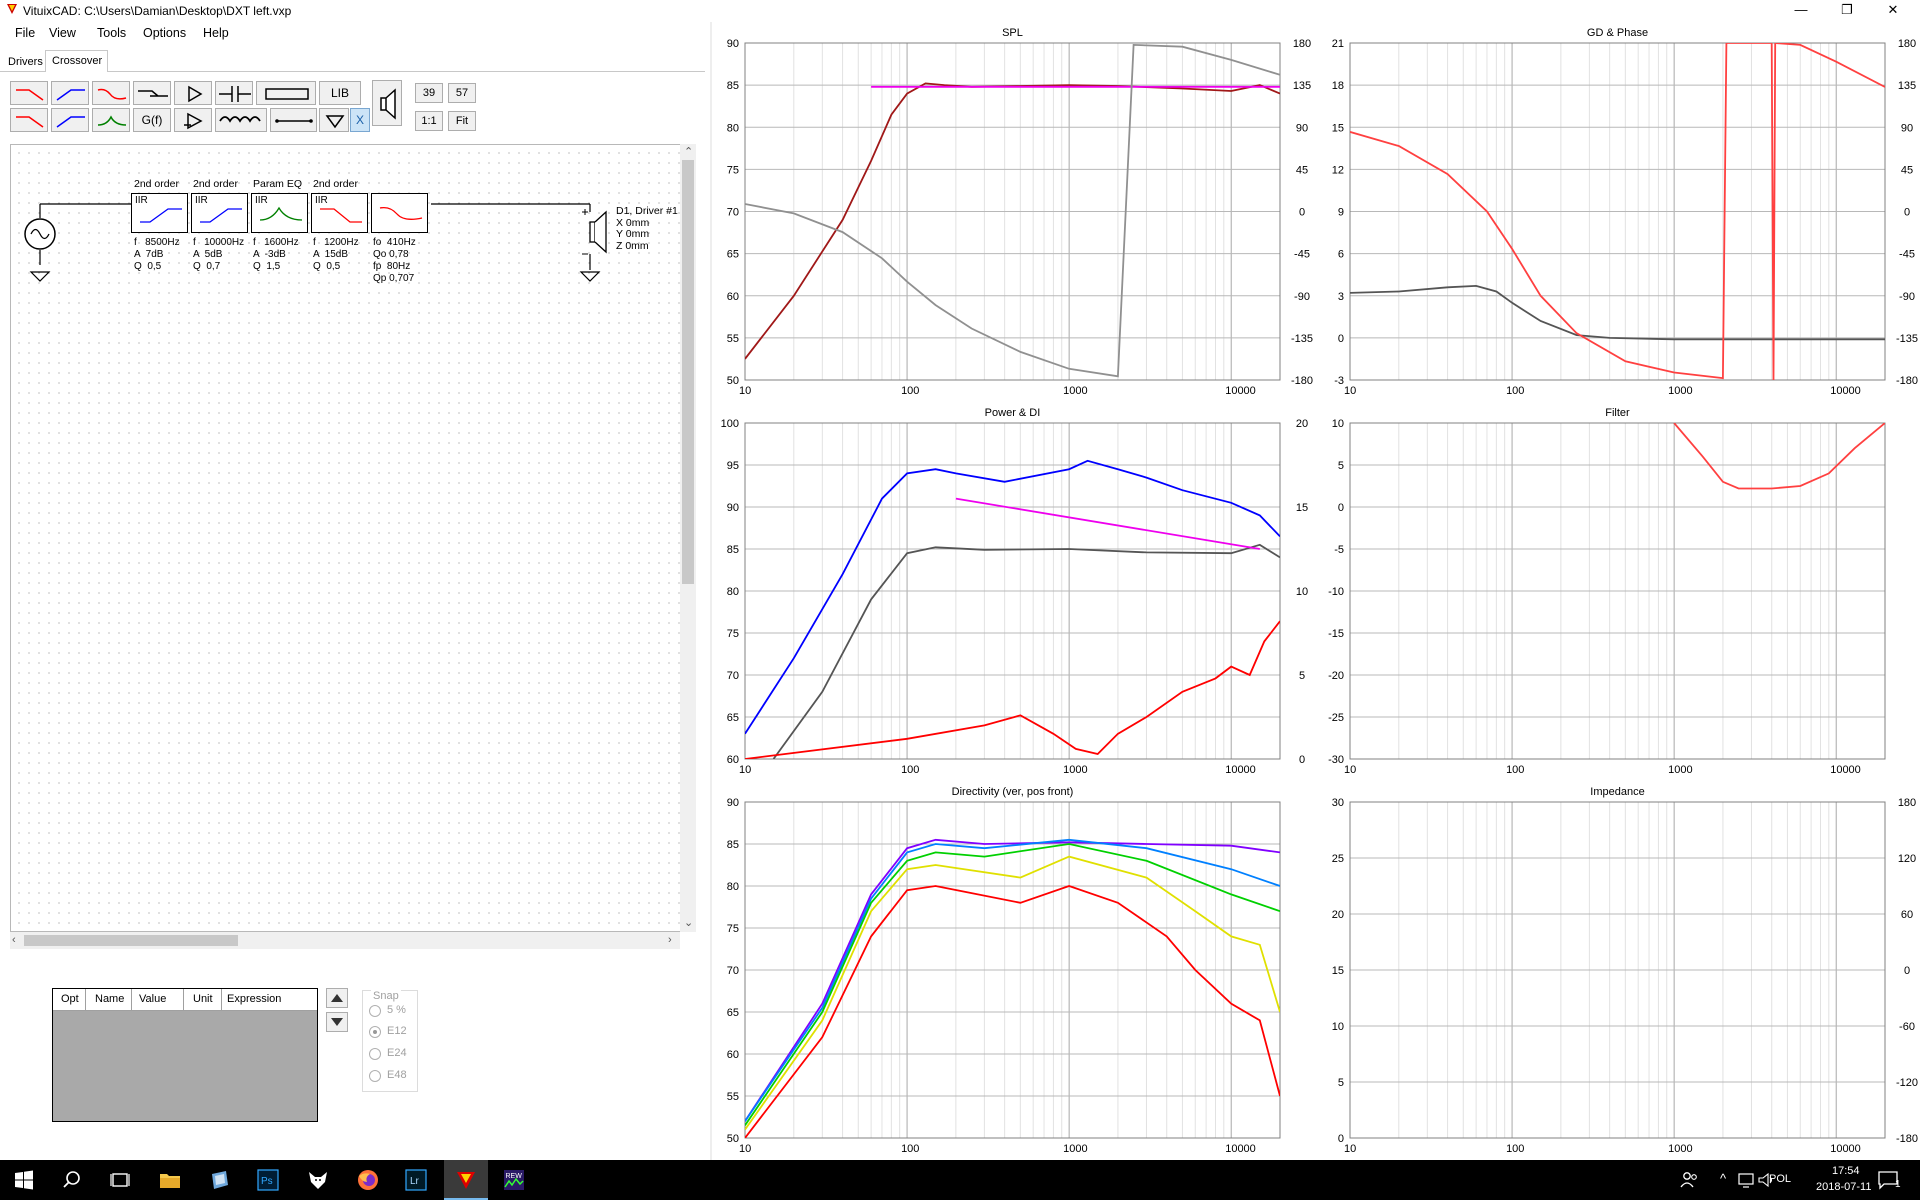 This screenshot has width=1920, height=1200. What do you see at coordinates (733, 213) in the screenshot?
I see `spl-y-tick-label: 70` at bounding box center [733, 213].